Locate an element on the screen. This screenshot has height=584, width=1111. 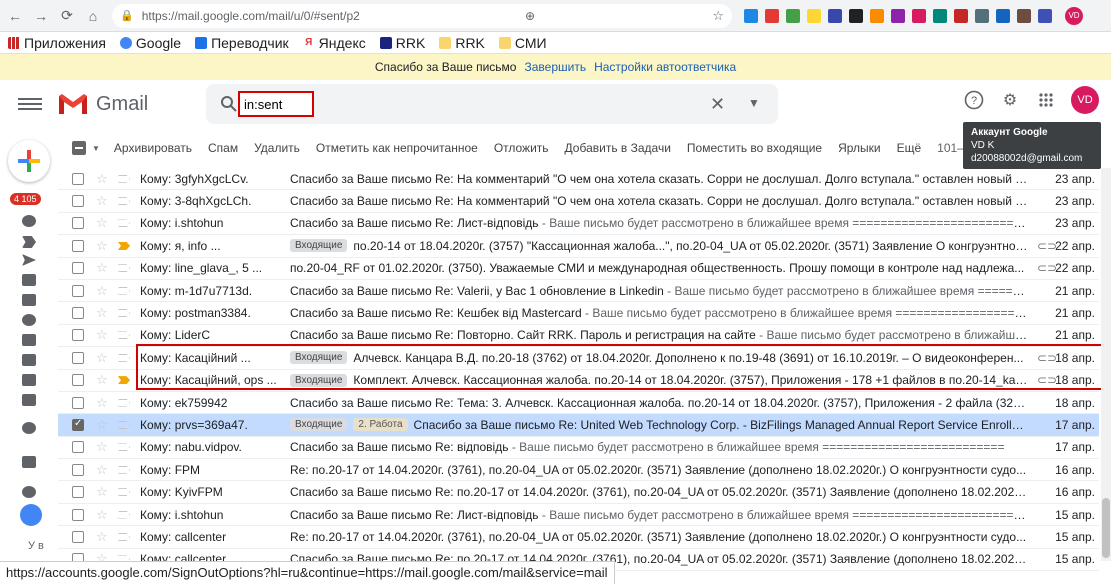
spam-icon is located at coordinates (29, 320).